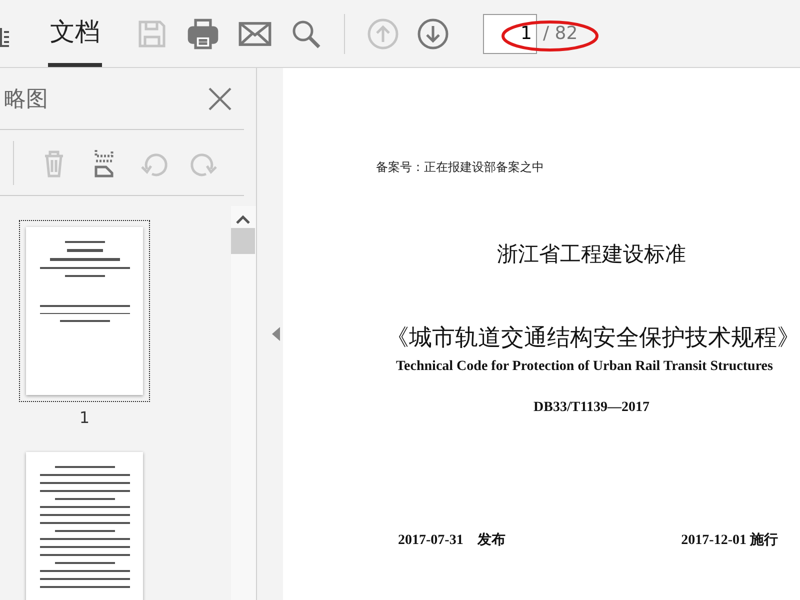  Describe the element at coordinates (460, 167) in the screenshot. I see `record-number: 备案号：正在报建设部备案之中` at that location.